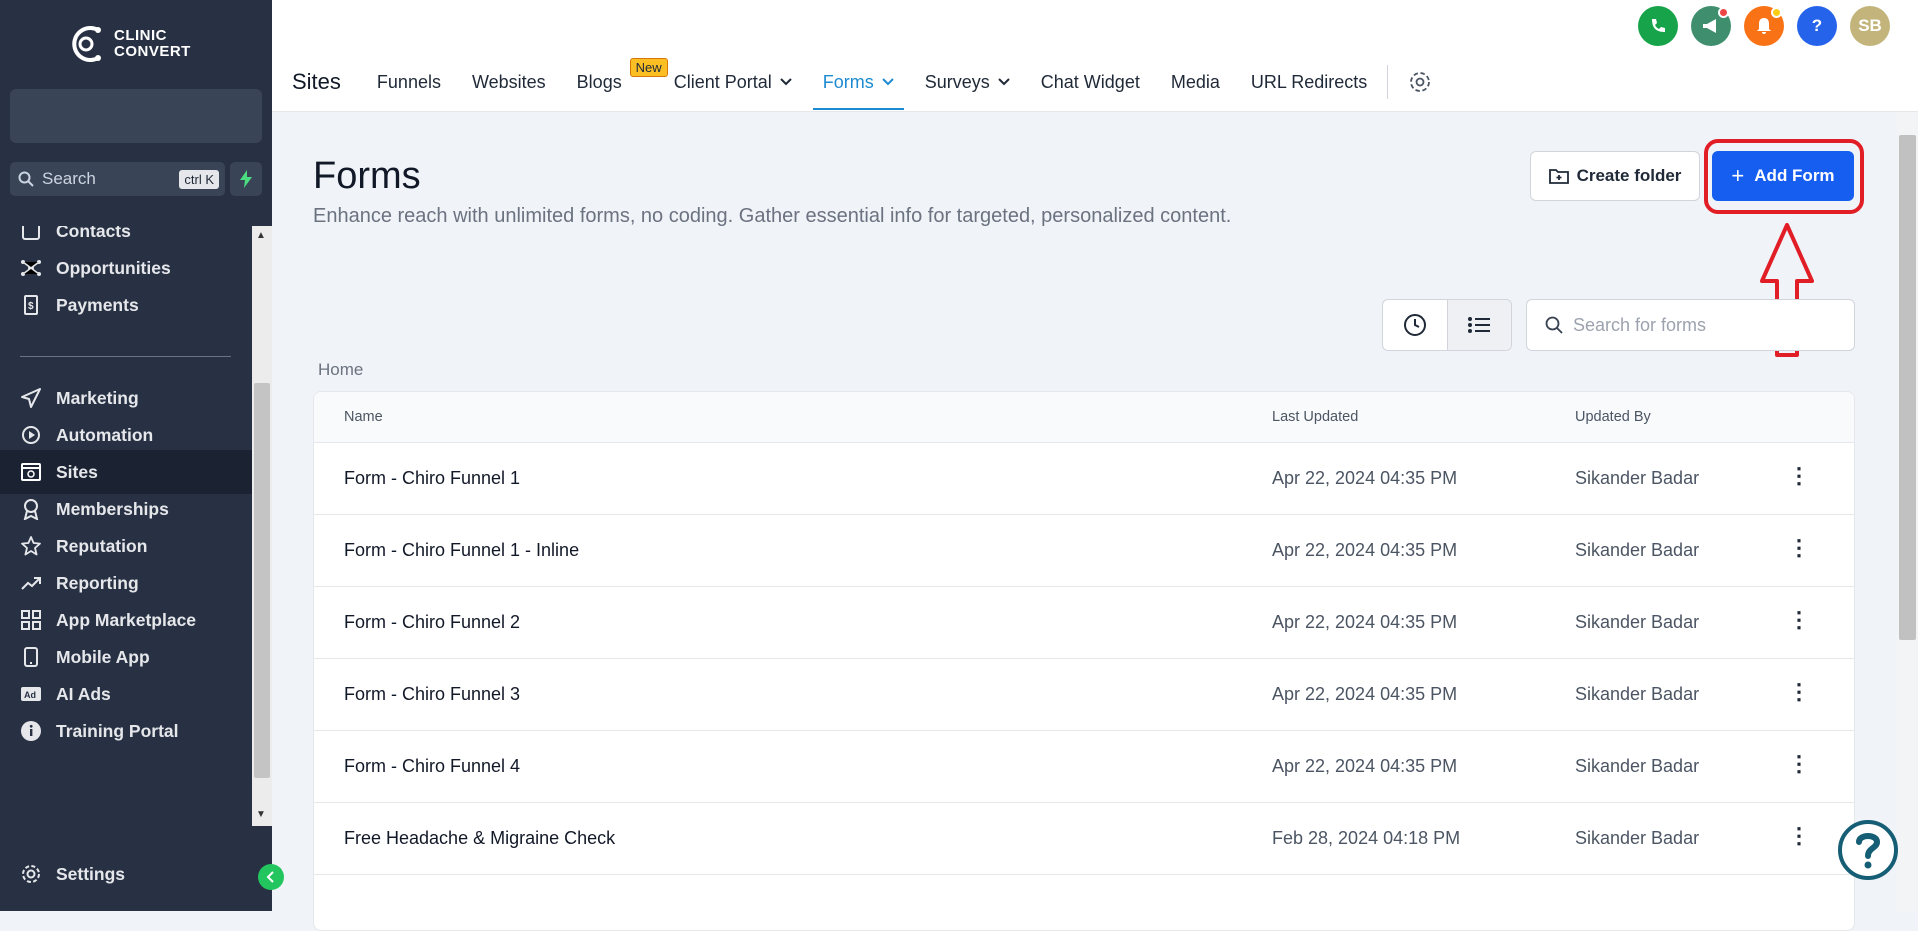  Describe the element at coordinates (722, 81) in the screenshot. I see `tab-label: Client Portal` at that location.